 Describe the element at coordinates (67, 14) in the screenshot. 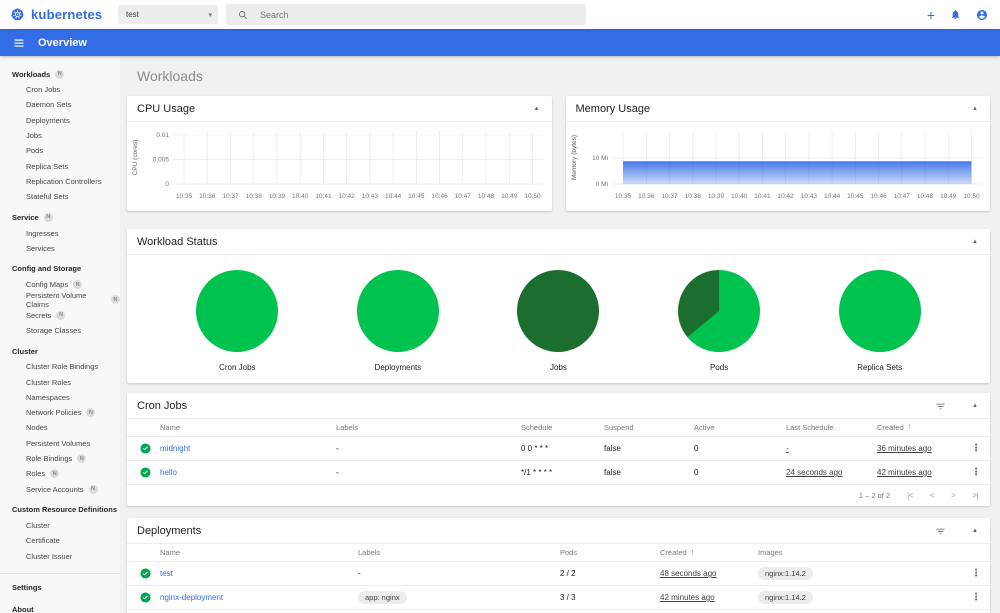

I see `brand-name: kubernetes` at that location.